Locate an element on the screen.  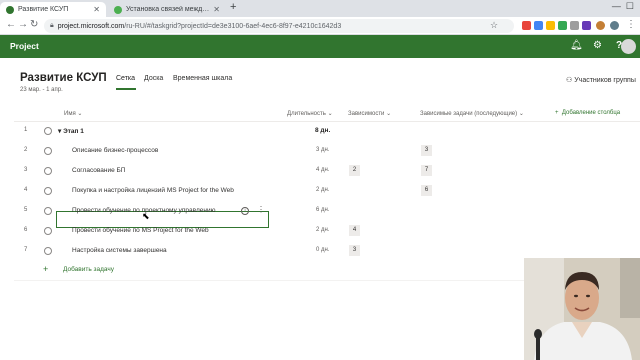
forward-icon: → is located at coordinates (23, 24).